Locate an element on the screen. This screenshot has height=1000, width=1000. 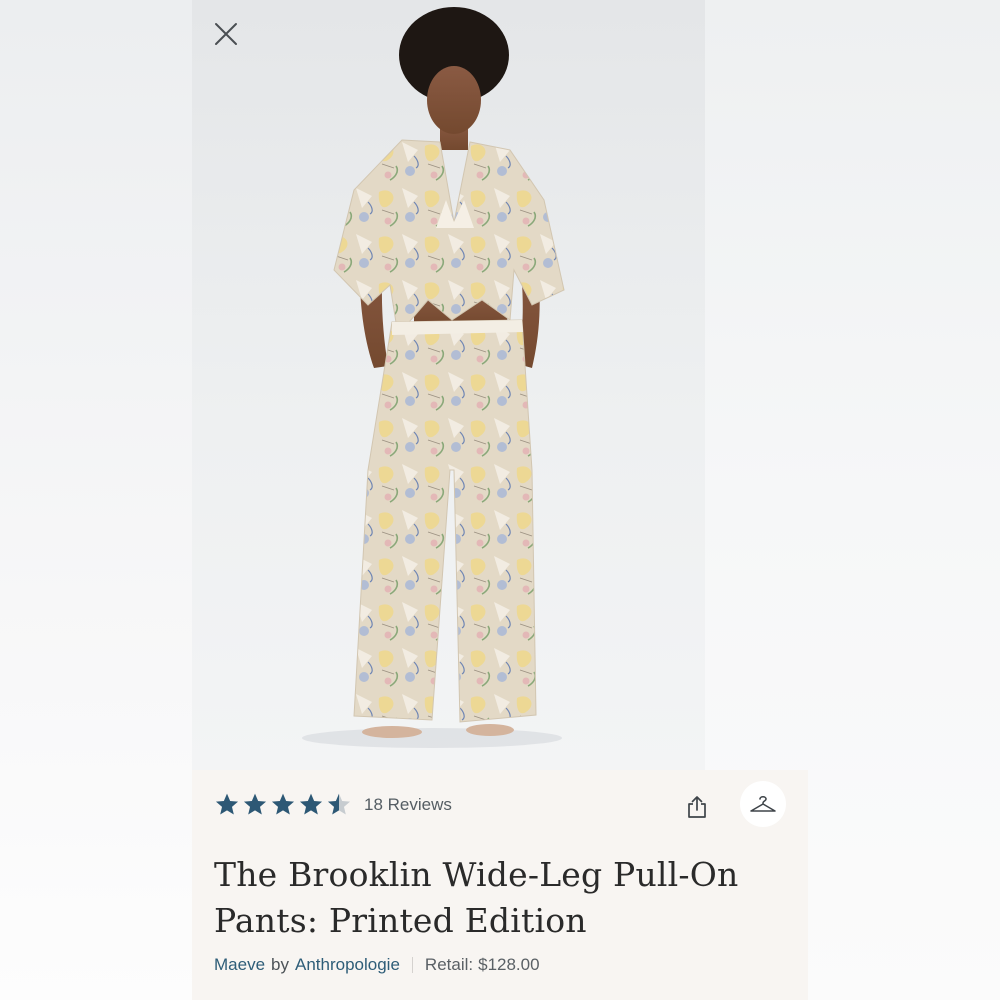
divider is located at coordinates (412, 965).